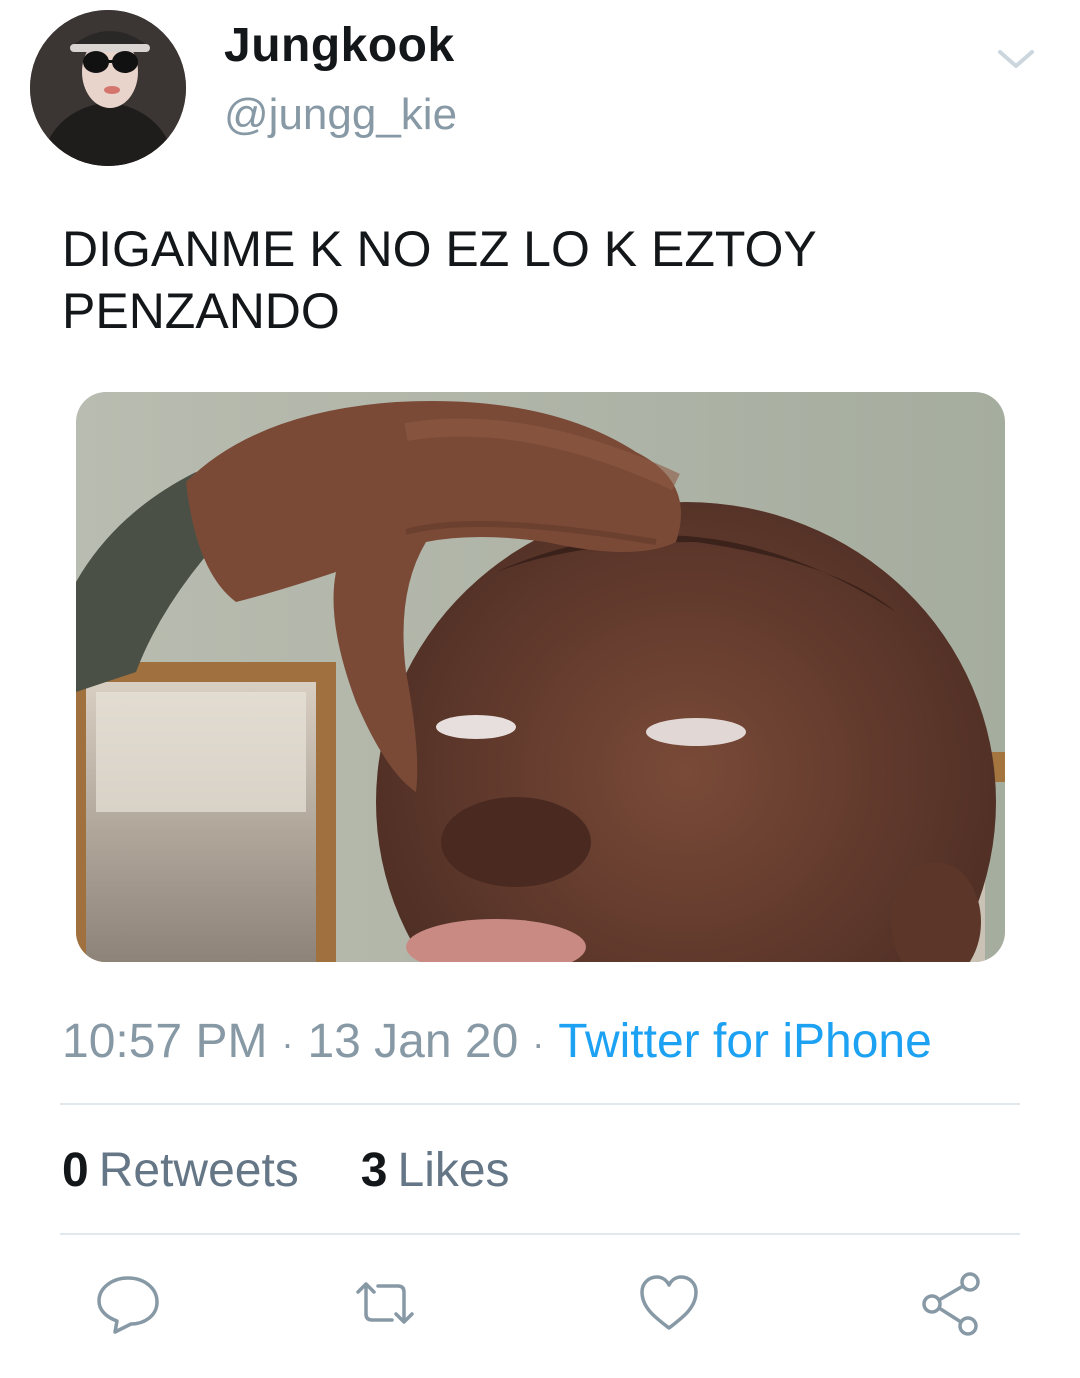 The height and width of the screenshot is (1378, 1080). Describe the element at coordinates (165, 1041) in the screenshot. I see `tweet-time: 10:57 PM` at that location.